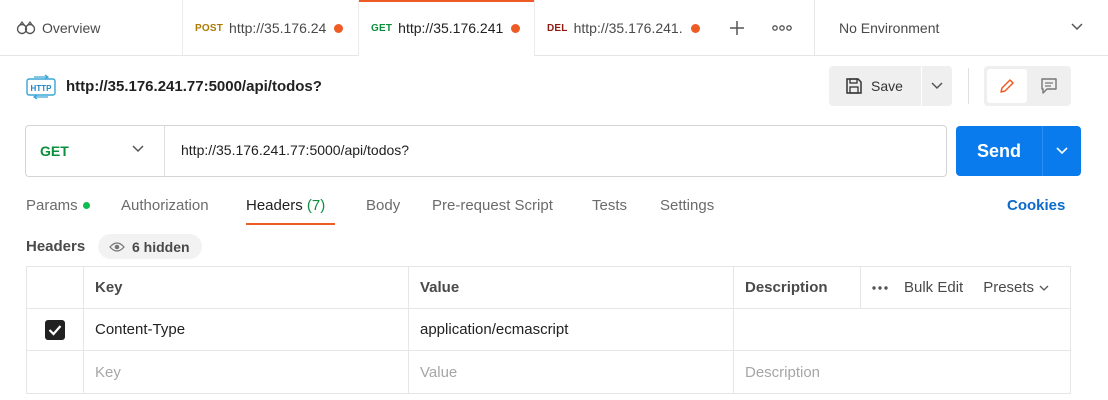 The image size is (1108, 400). I want to click on header-description-cell, so click(903, 329).